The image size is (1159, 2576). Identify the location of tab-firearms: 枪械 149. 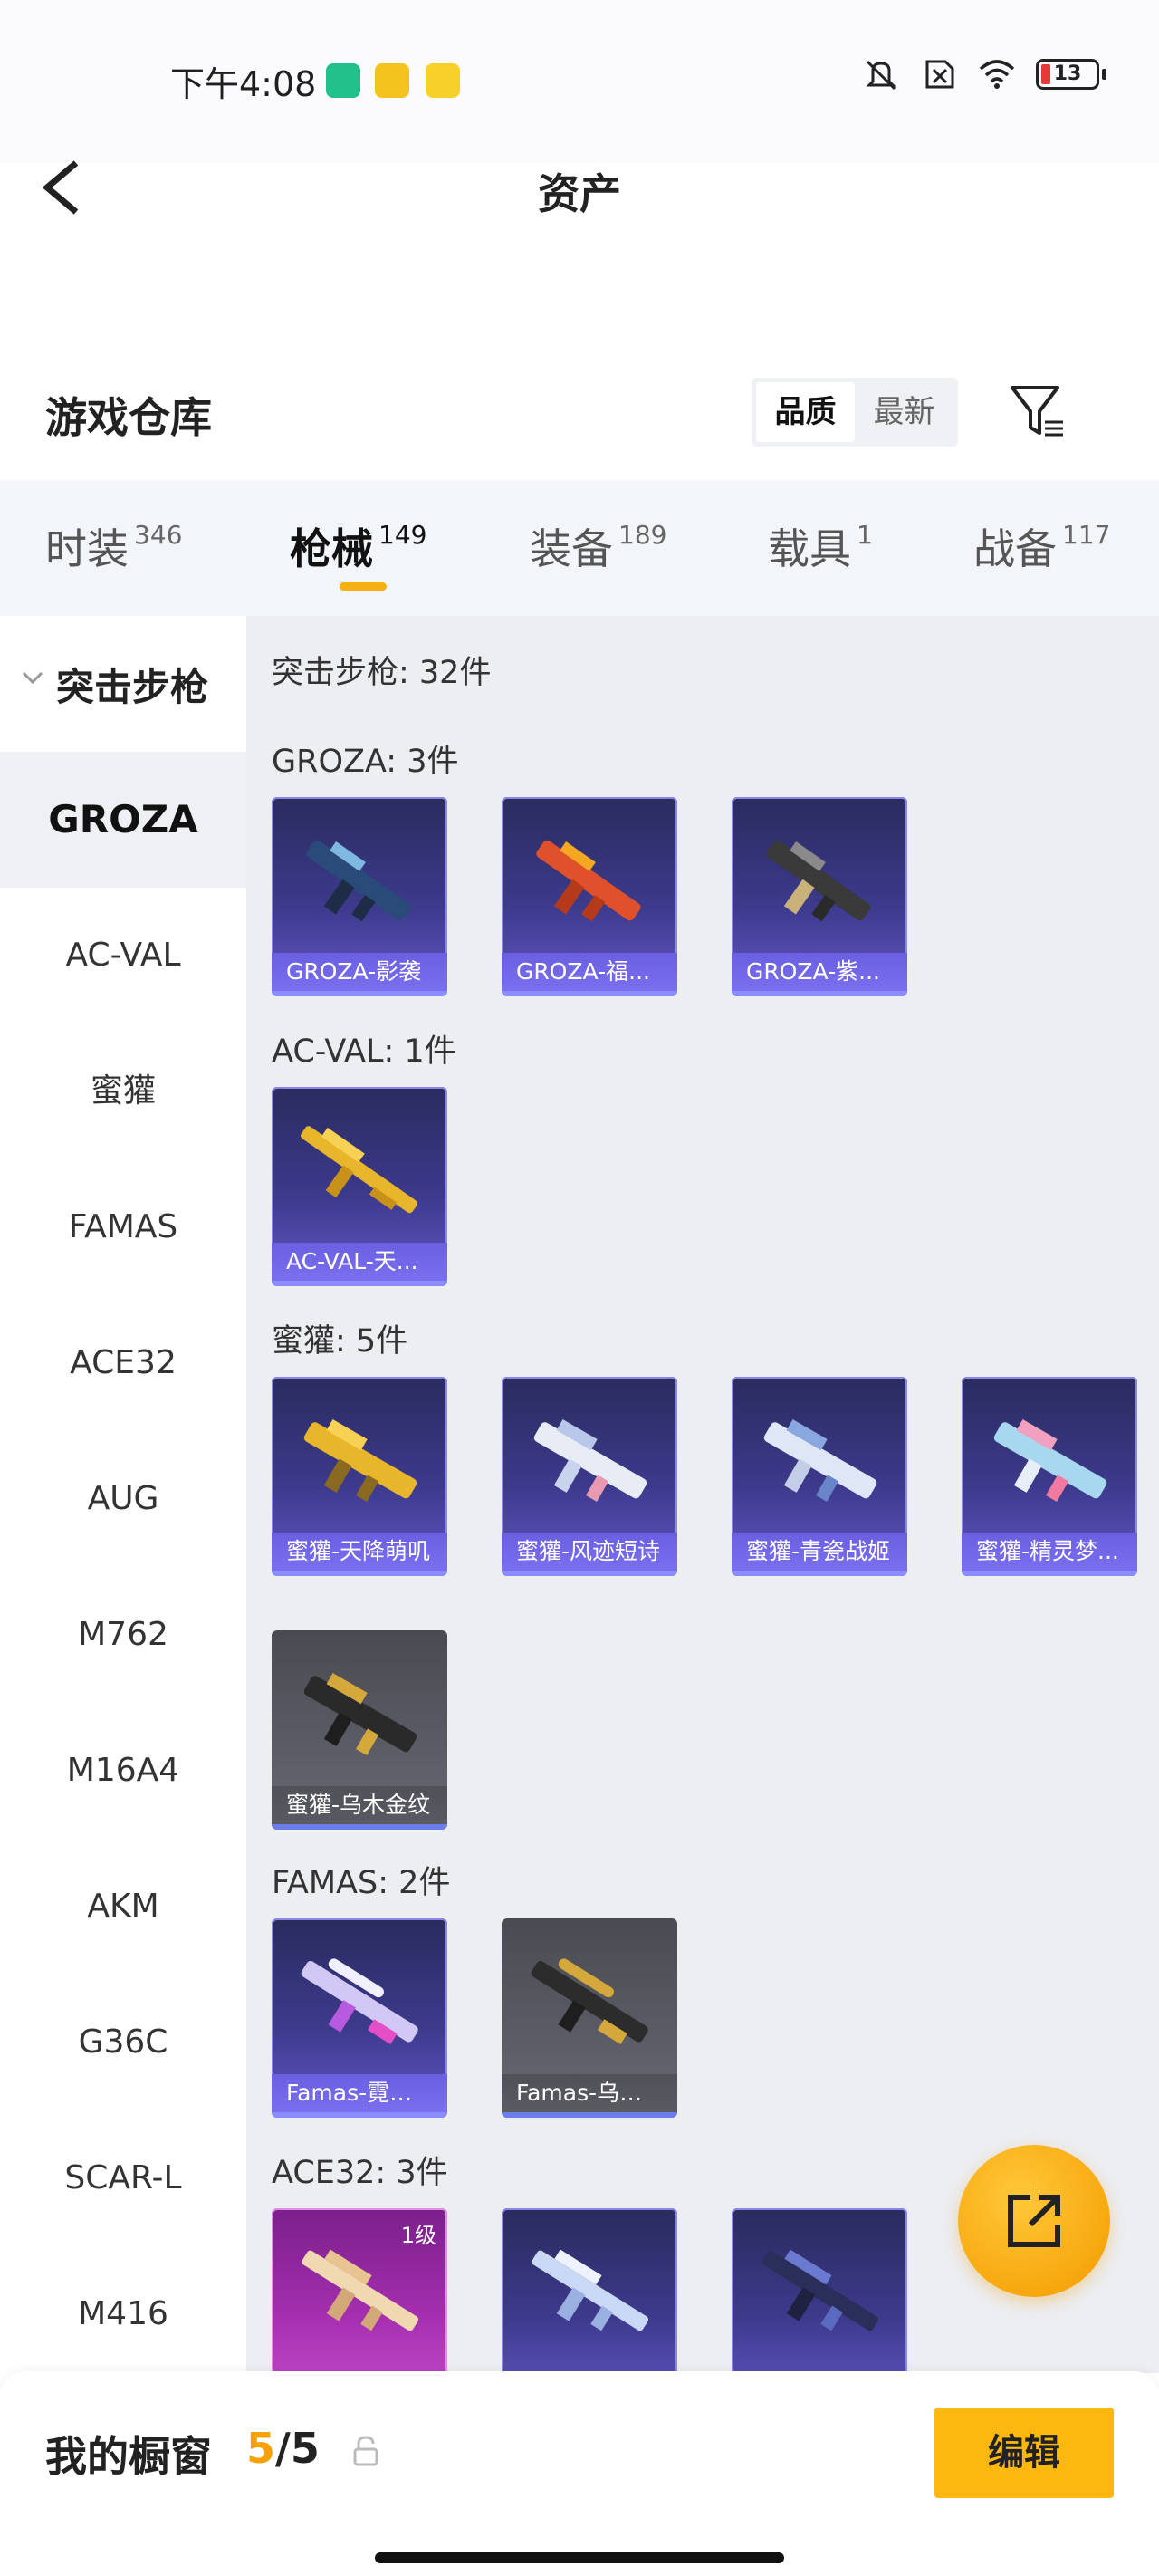
(358, 546).